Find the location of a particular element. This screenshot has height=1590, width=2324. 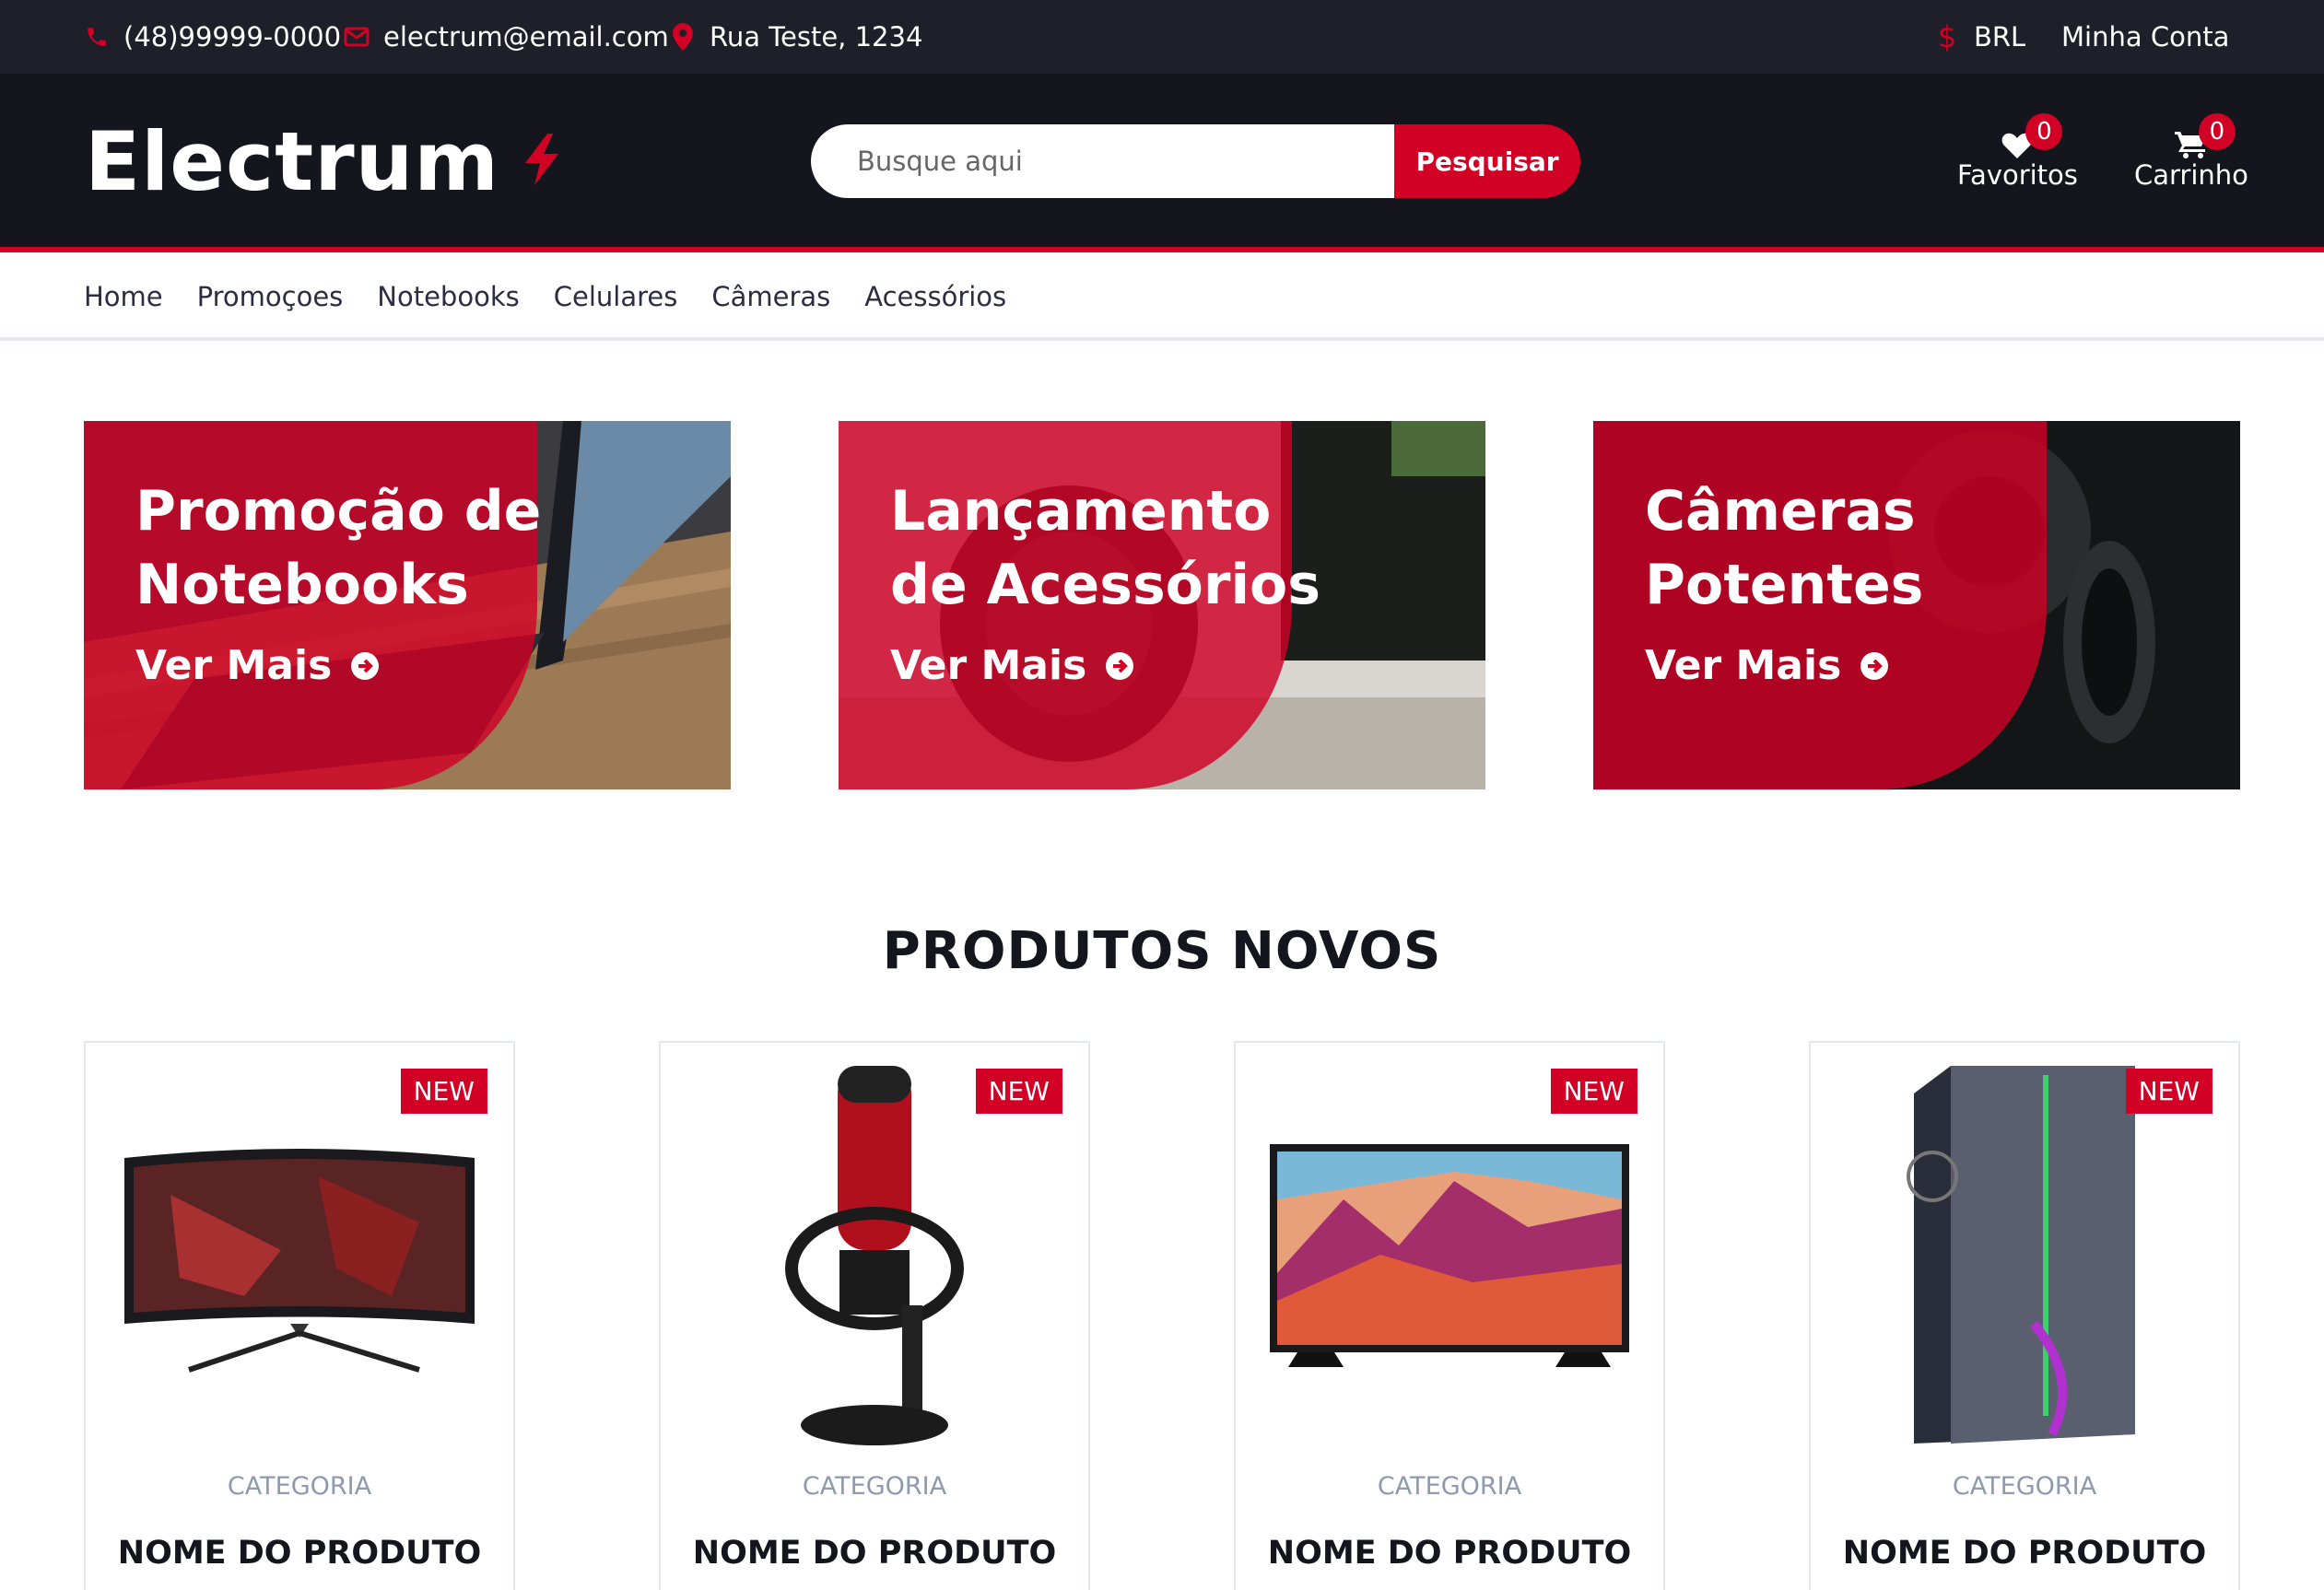

banner-cameras: Câmeras Potentes Ver Mais is located at coordinates (1916, 605).